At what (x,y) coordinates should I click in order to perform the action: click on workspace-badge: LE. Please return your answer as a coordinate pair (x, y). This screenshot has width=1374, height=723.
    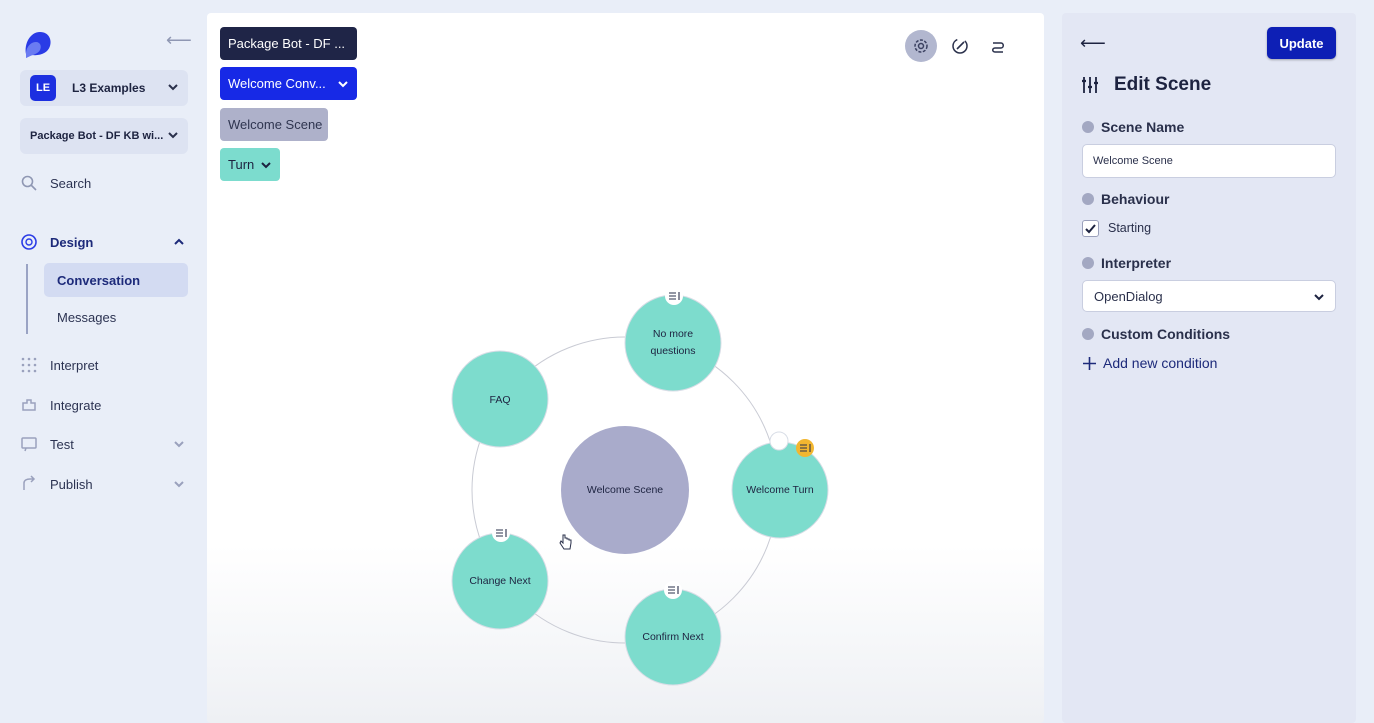
    Looking at the image, I should click on (43, 88).